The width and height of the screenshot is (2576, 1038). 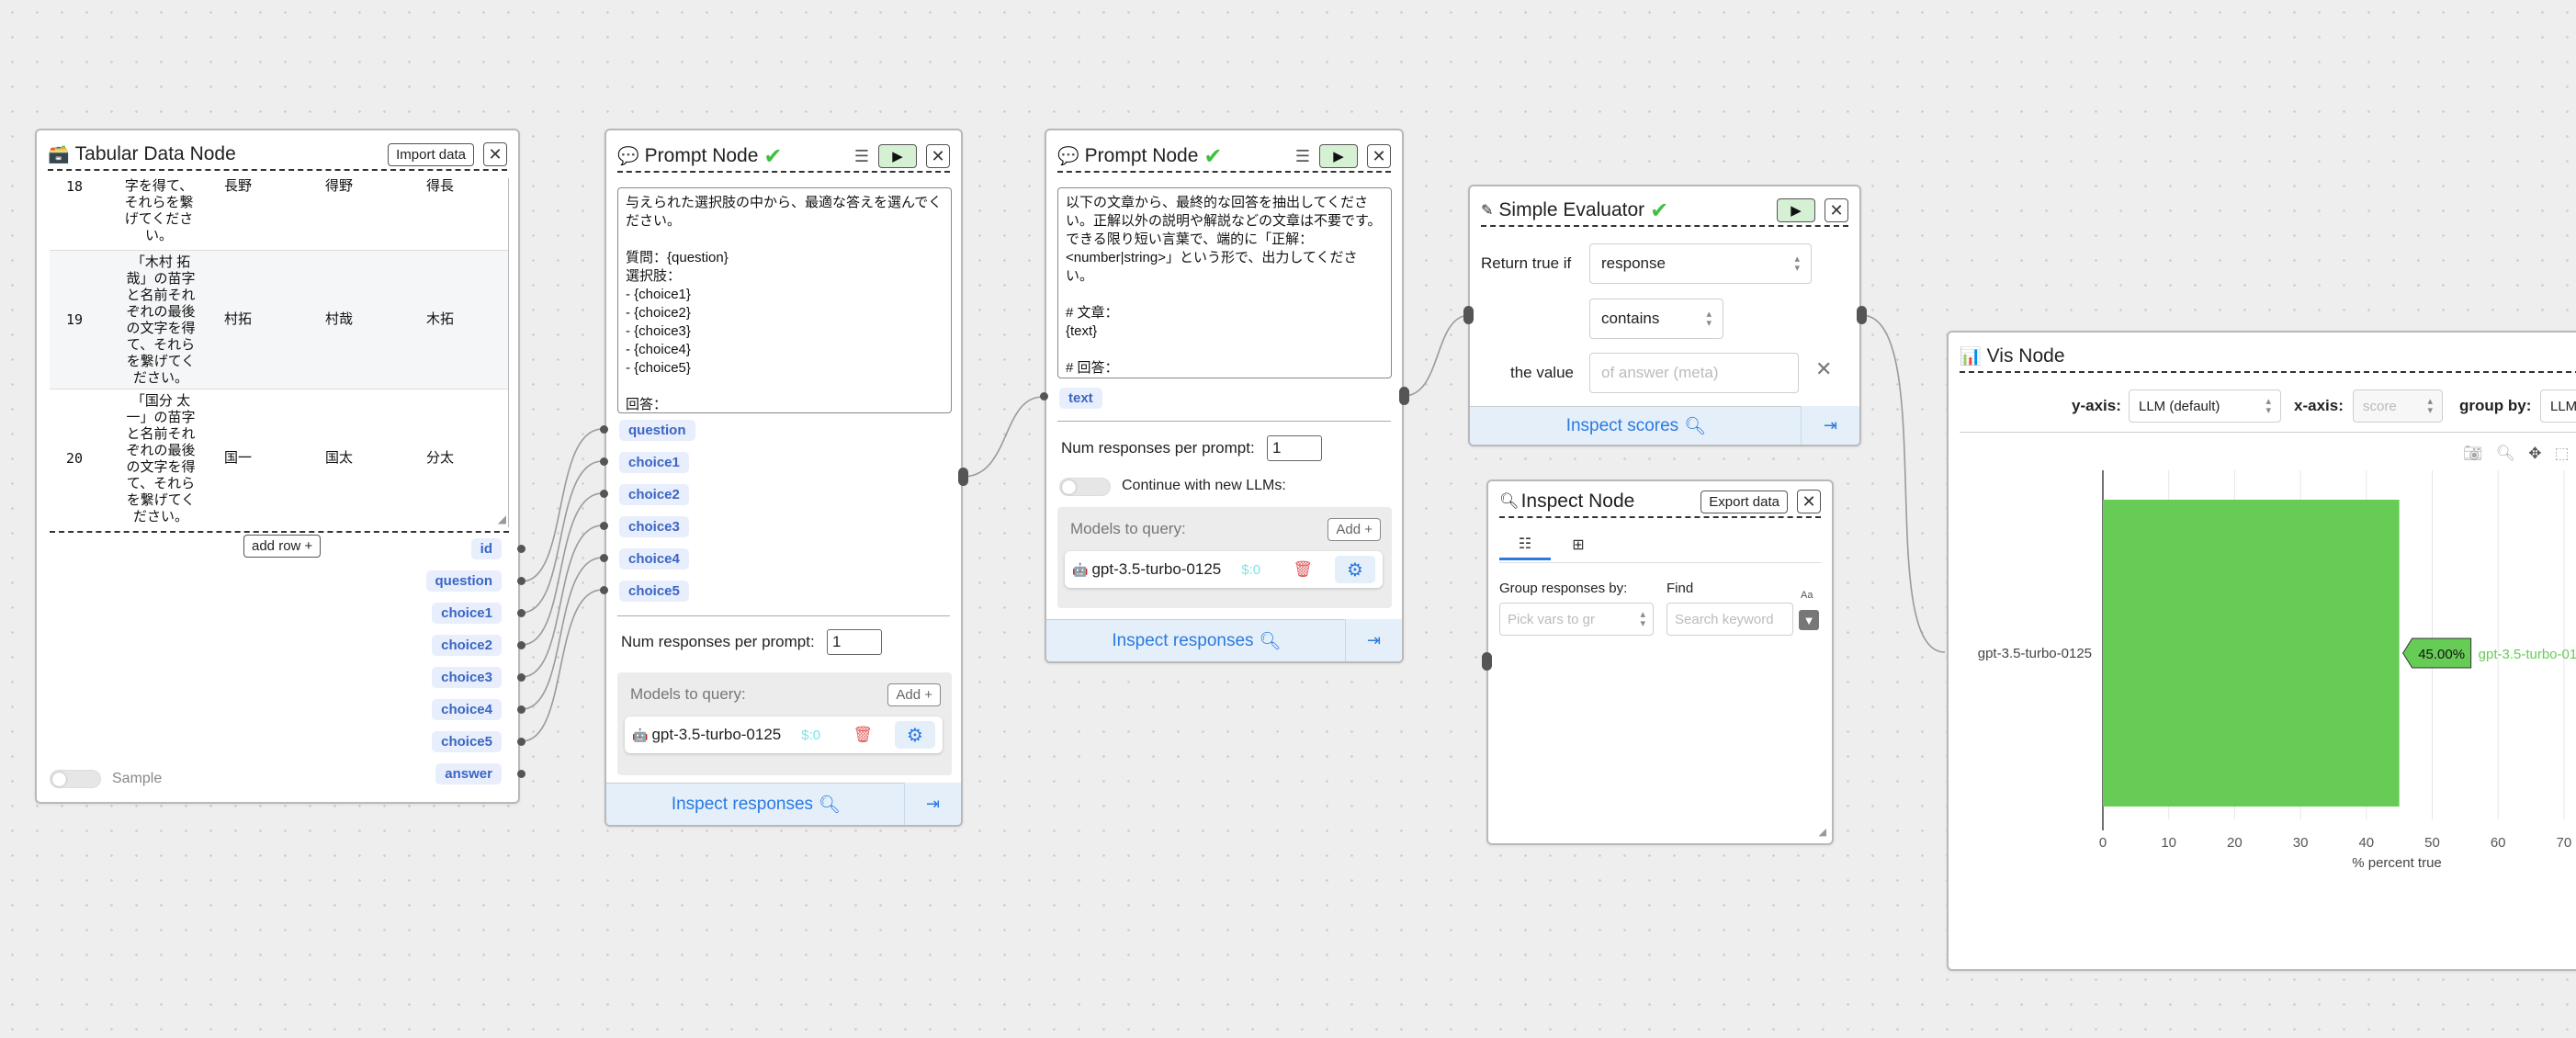 I want to click on node-header: ✎ Simple Evaluator ✔ ▶ ✕, so click(x=1664, y=211).